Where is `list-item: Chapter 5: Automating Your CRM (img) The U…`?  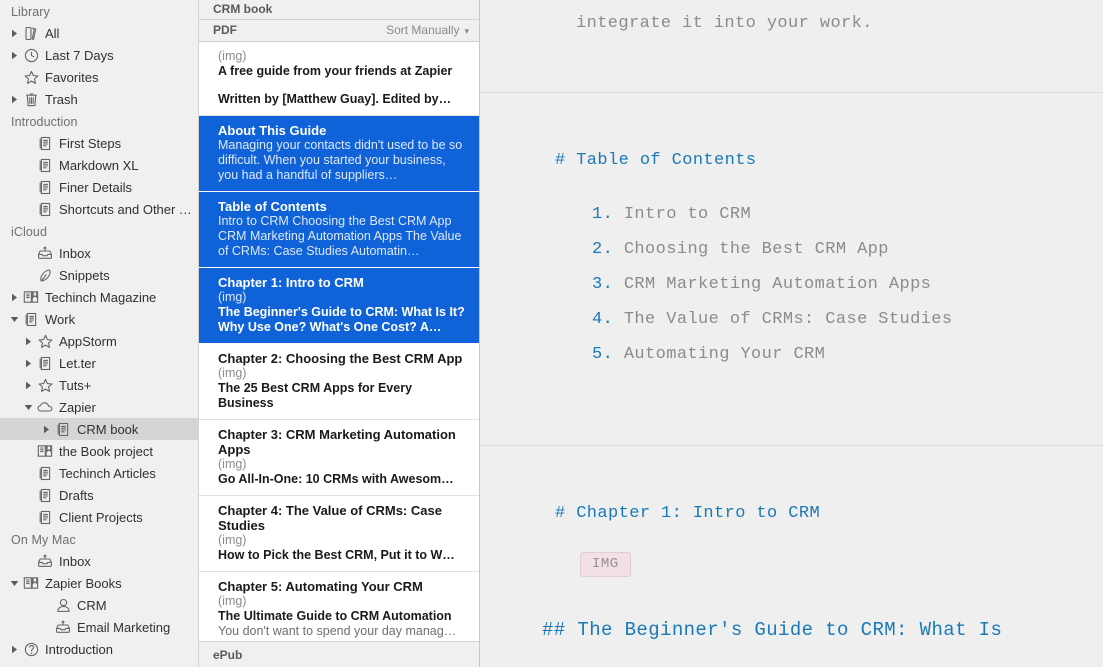 list-item: Chapter 5: Automating Your CRM (img) The U… is located at coordinates (339, 607).